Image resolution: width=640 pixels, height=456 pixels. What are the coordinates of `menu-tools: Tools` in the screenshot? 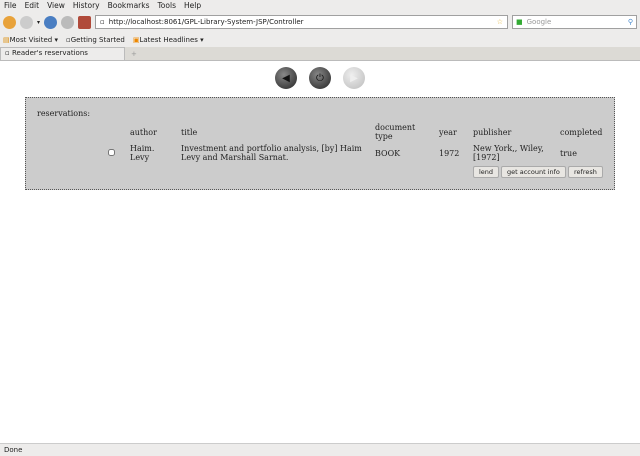 It's located at (167, 6).